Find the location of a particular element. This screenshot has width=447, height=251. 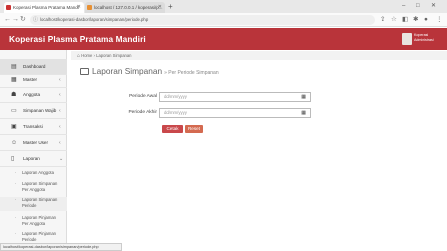

sidebar-item-master-user: ☺ Master User ‹ is located at coordinates (33, 143).